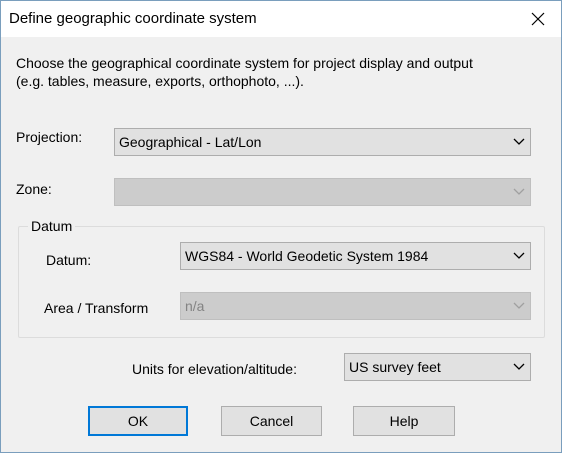 The height and width of the screenshot is (453, 562). Describe the element at coordinates (52, 226) in the screenshot. I see `datum-group-legend: Datum` at that location.